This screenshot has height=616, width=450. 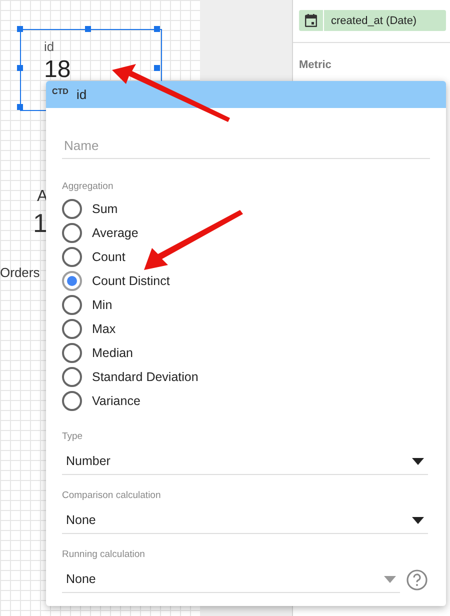 What do you see at coordinates (112, 495) in the screenshot?
I see `field-label: Comparison calculation` at bounding box center [112, 495].